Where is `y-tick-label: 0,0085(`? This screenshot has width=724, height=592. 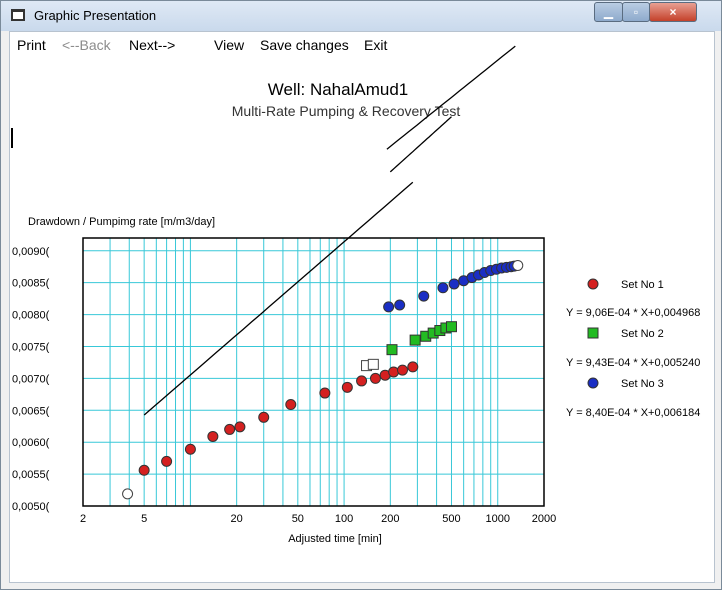 y-tick-label: 0,0085( is located at coordinates (31, 284).